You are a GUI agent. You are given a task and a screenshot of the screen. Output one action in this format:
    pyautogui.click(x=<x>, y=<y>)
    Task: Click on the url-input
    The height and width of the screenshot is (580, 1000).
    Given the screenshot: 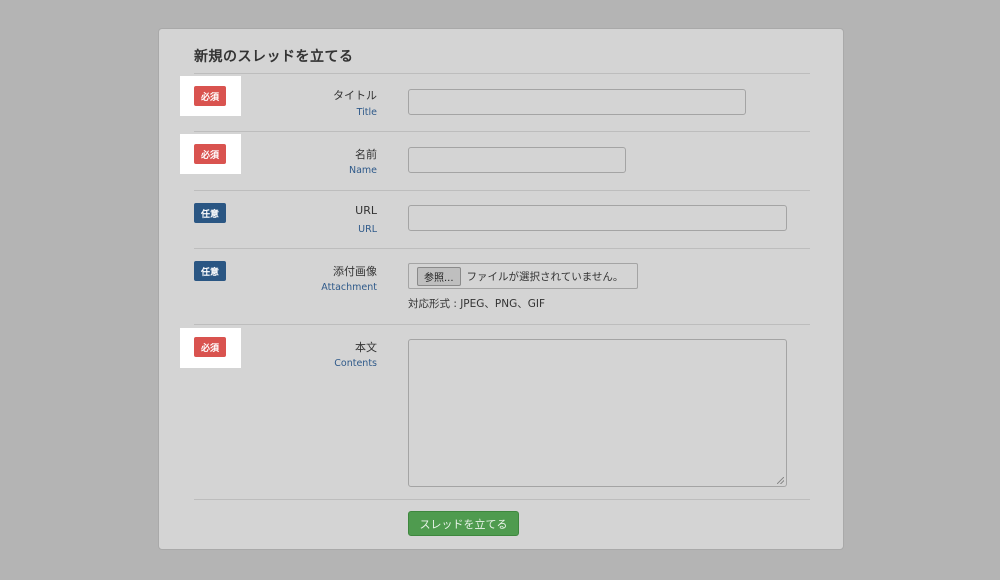 What is the action you would take?
    pyautogui.click(x=597, y=218)
    